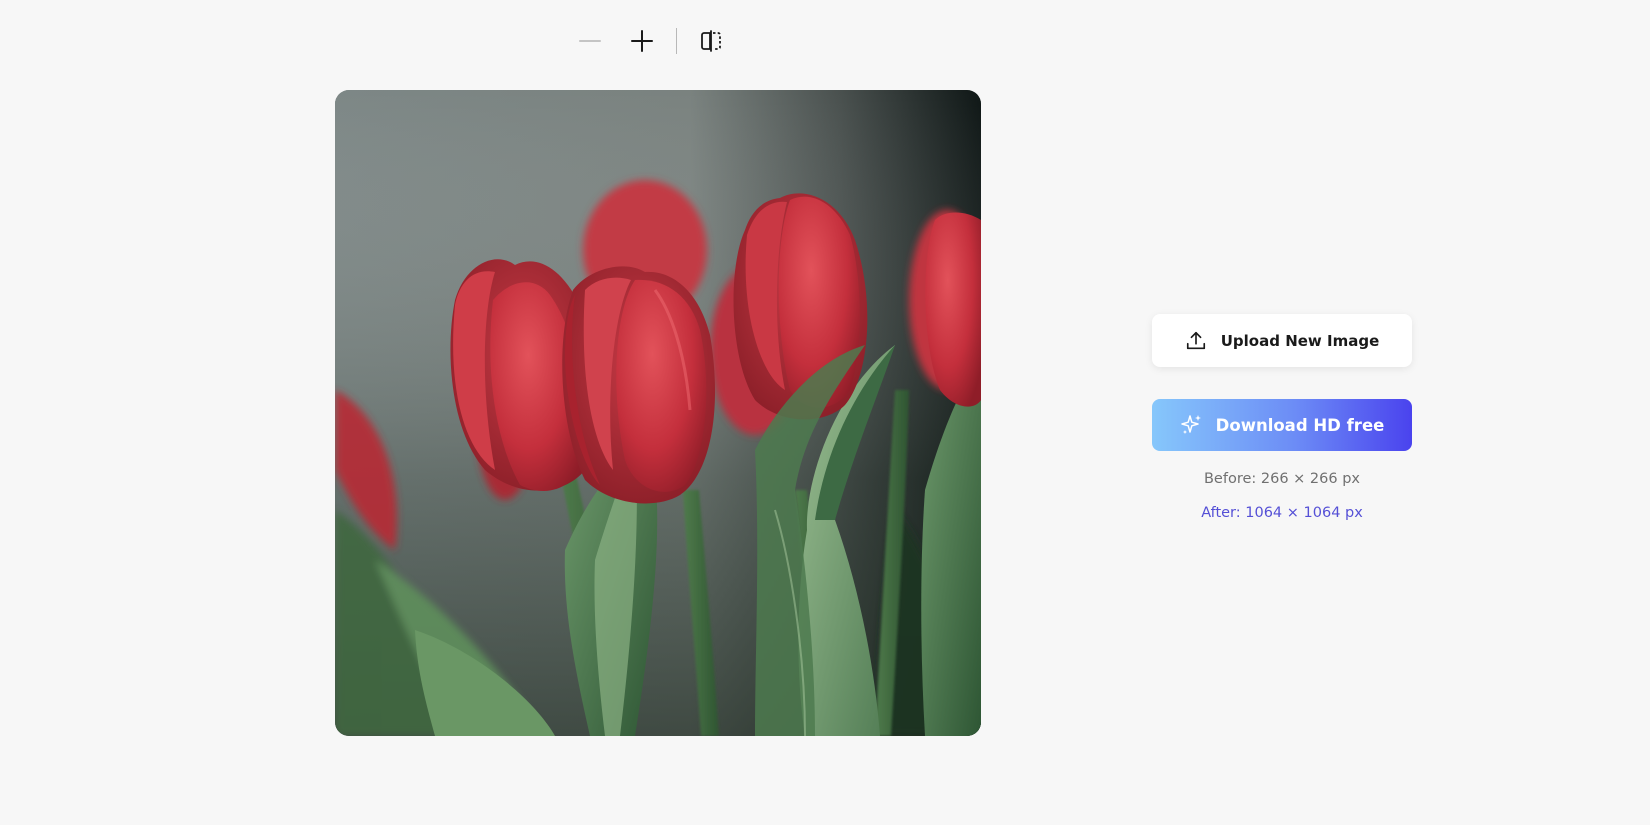 This screenshot has width=1650, height=825. I want to click on upload-new-image-button: Upload New Image, so click(1282, 340).